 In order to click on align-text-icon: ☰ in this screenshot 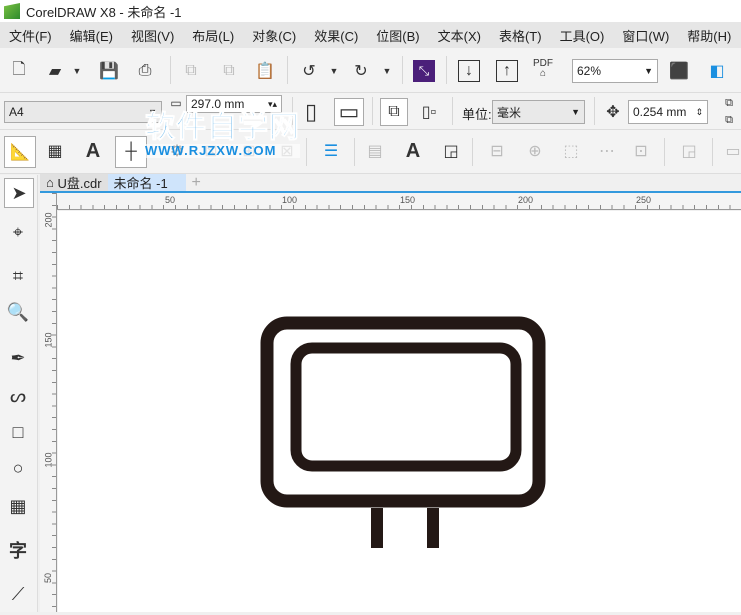, I will do `click(331, 151)`.